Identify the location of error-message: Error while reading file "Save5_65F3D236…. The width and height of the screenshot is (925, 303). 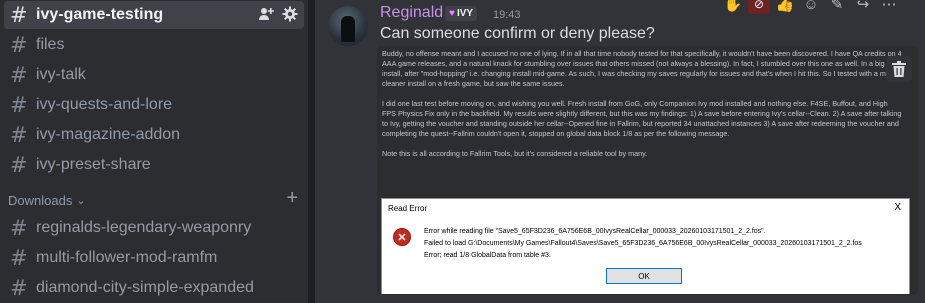
(643, 244).